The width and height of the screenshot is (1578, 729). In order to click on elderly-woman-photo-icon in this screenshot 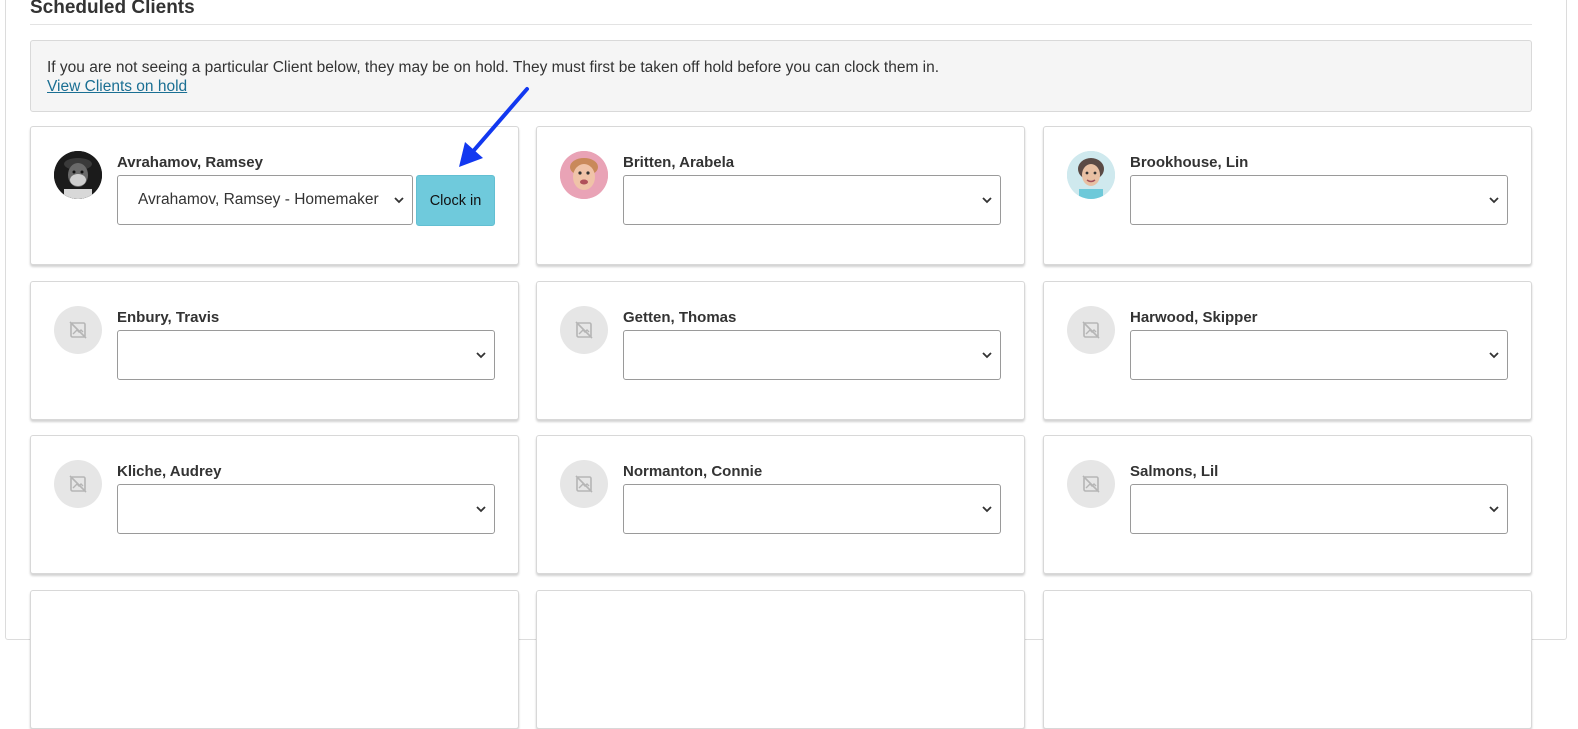, I will do `click(584, 175)`.